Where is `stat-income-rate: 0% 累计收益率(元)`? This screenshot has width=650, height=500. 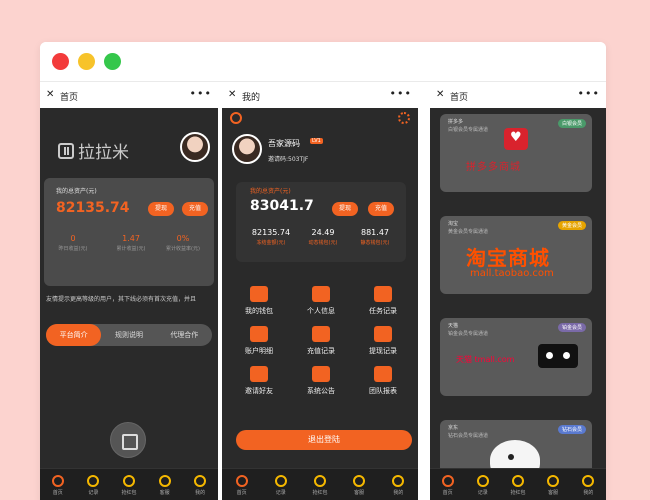
stat-income-rate: 0% 累计收益率(元) is located at coordinates (183, 243).